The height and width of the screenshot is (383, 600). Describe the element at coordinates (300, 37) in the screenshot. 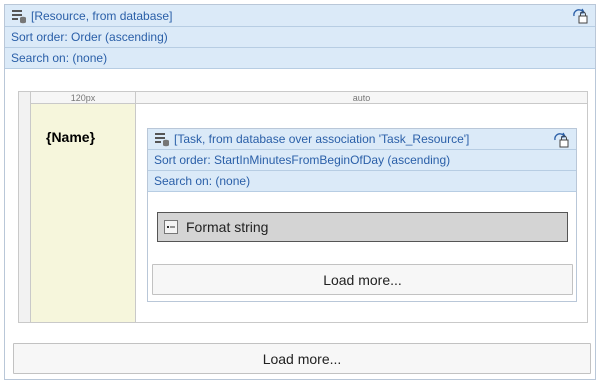

I see `resource-sort-order: Sort order: Order (ascending)` at that location.